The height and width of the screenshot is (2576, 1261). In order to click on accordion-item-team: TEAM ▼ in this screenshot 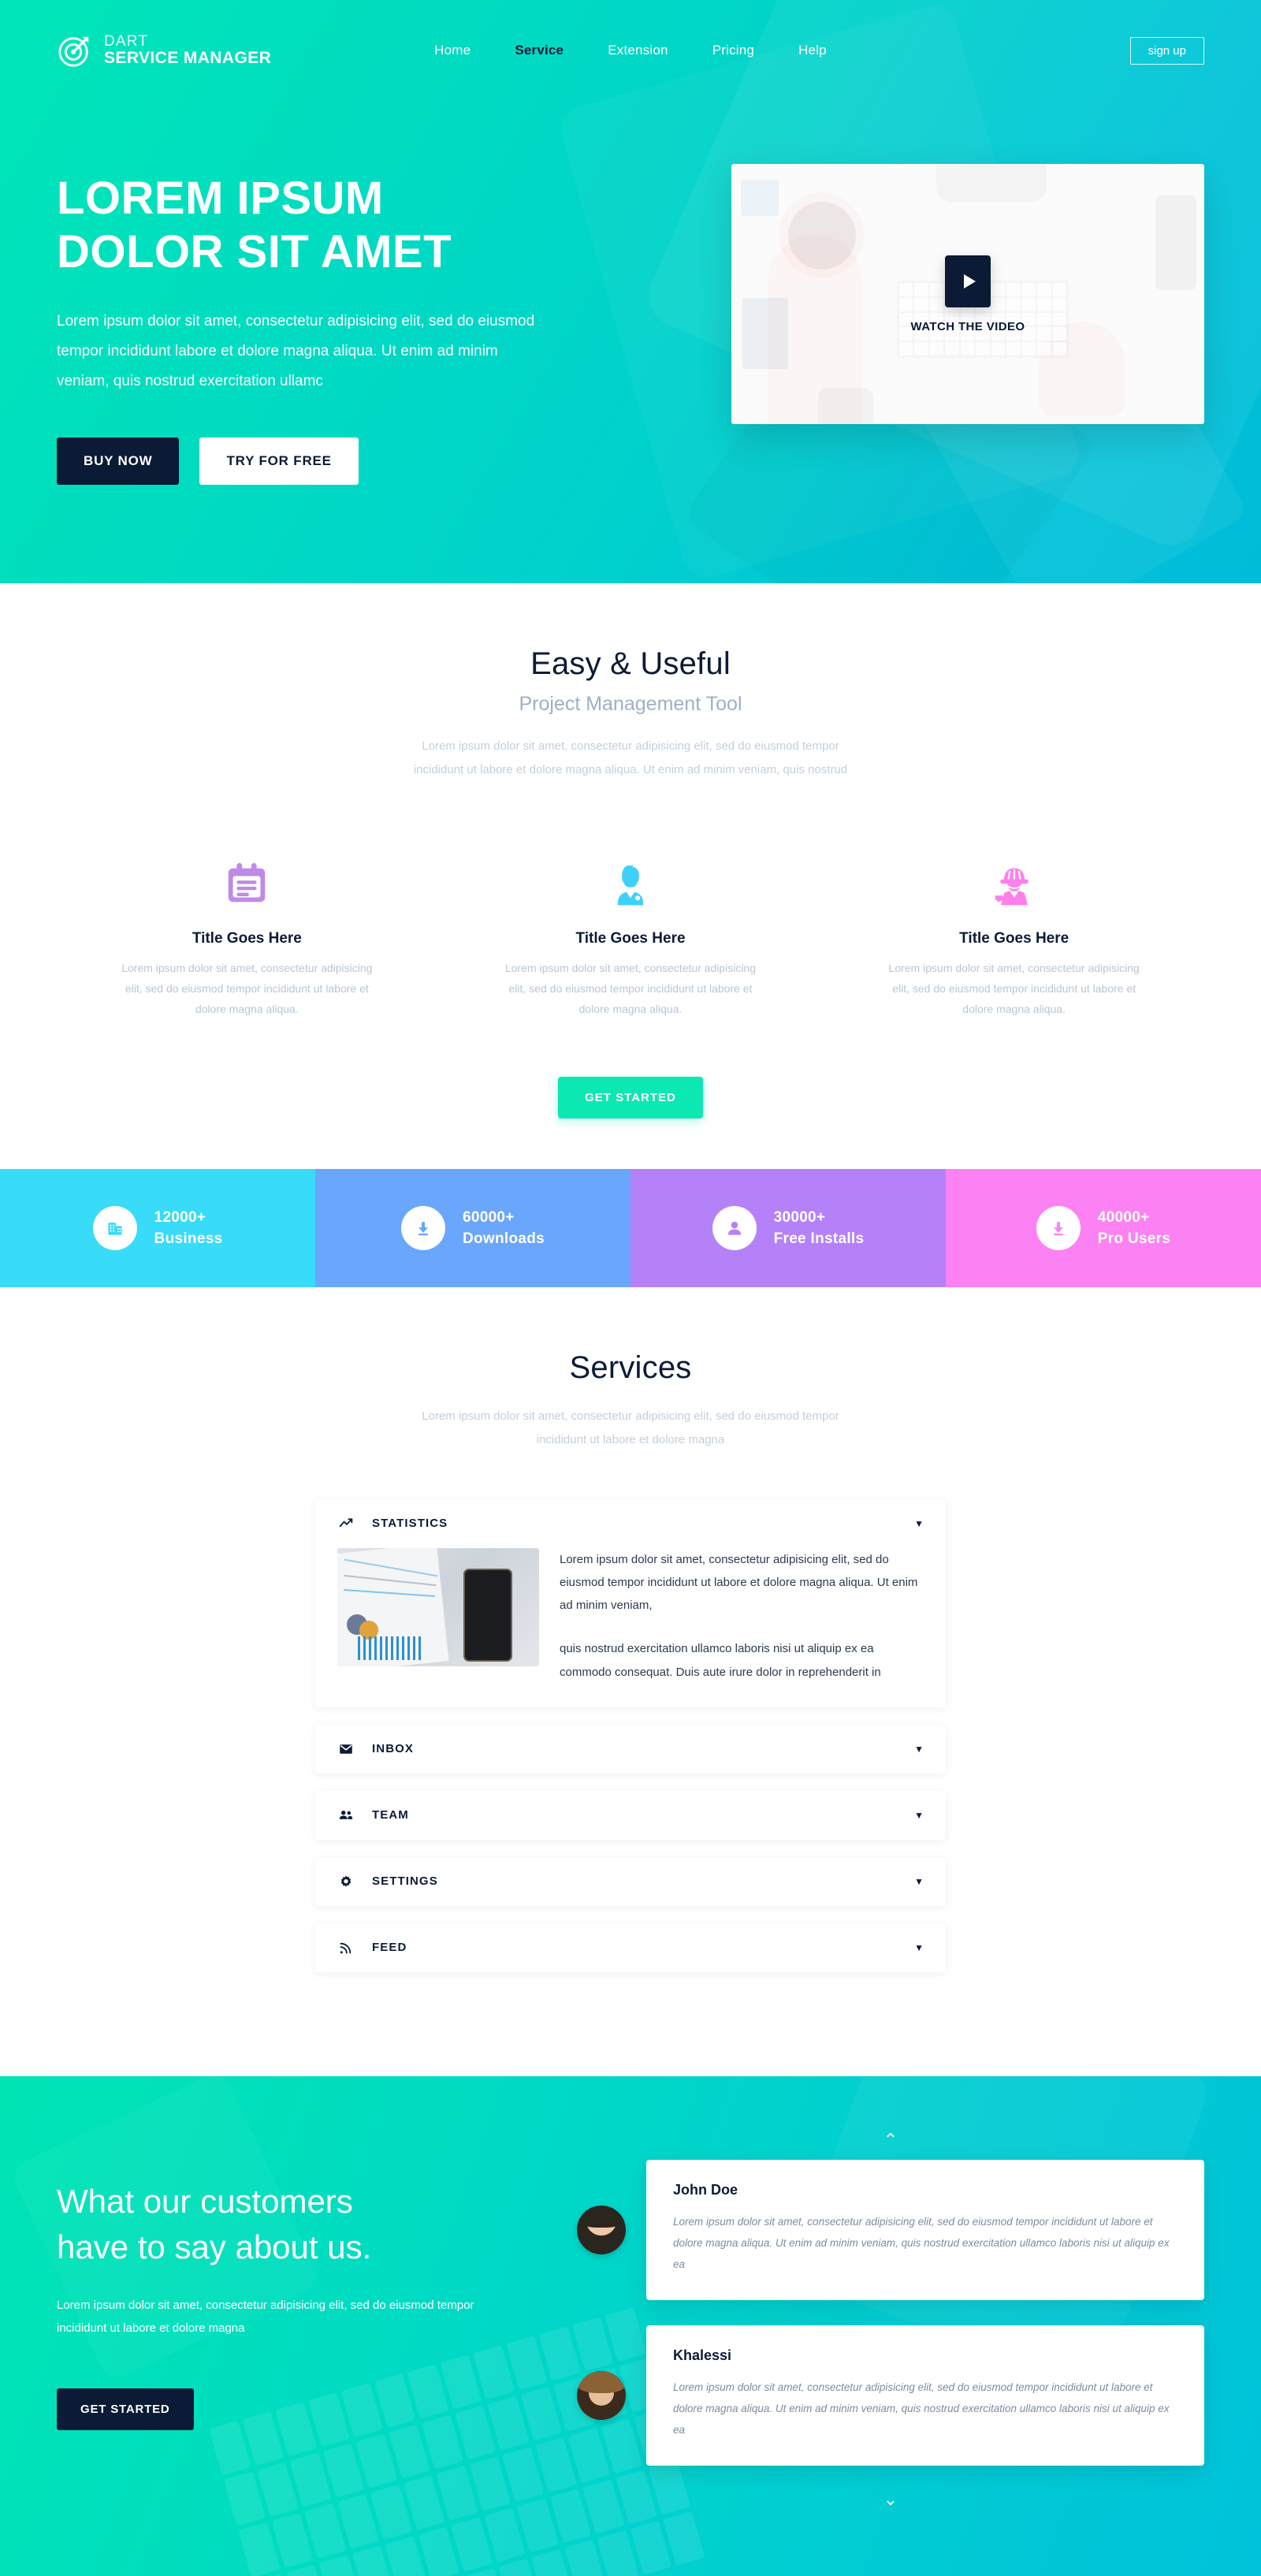, I will do `click(630, 1815)`.